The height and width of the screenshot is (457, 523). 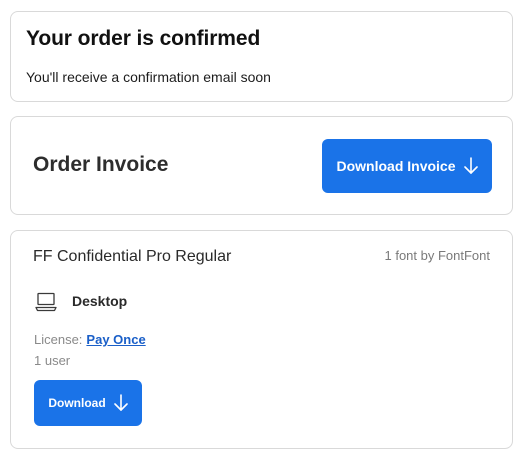 What do you see at coordinates (77, 403) in the screenshot?
I see `download-font-label: Download` at bounding box center [77, 403].